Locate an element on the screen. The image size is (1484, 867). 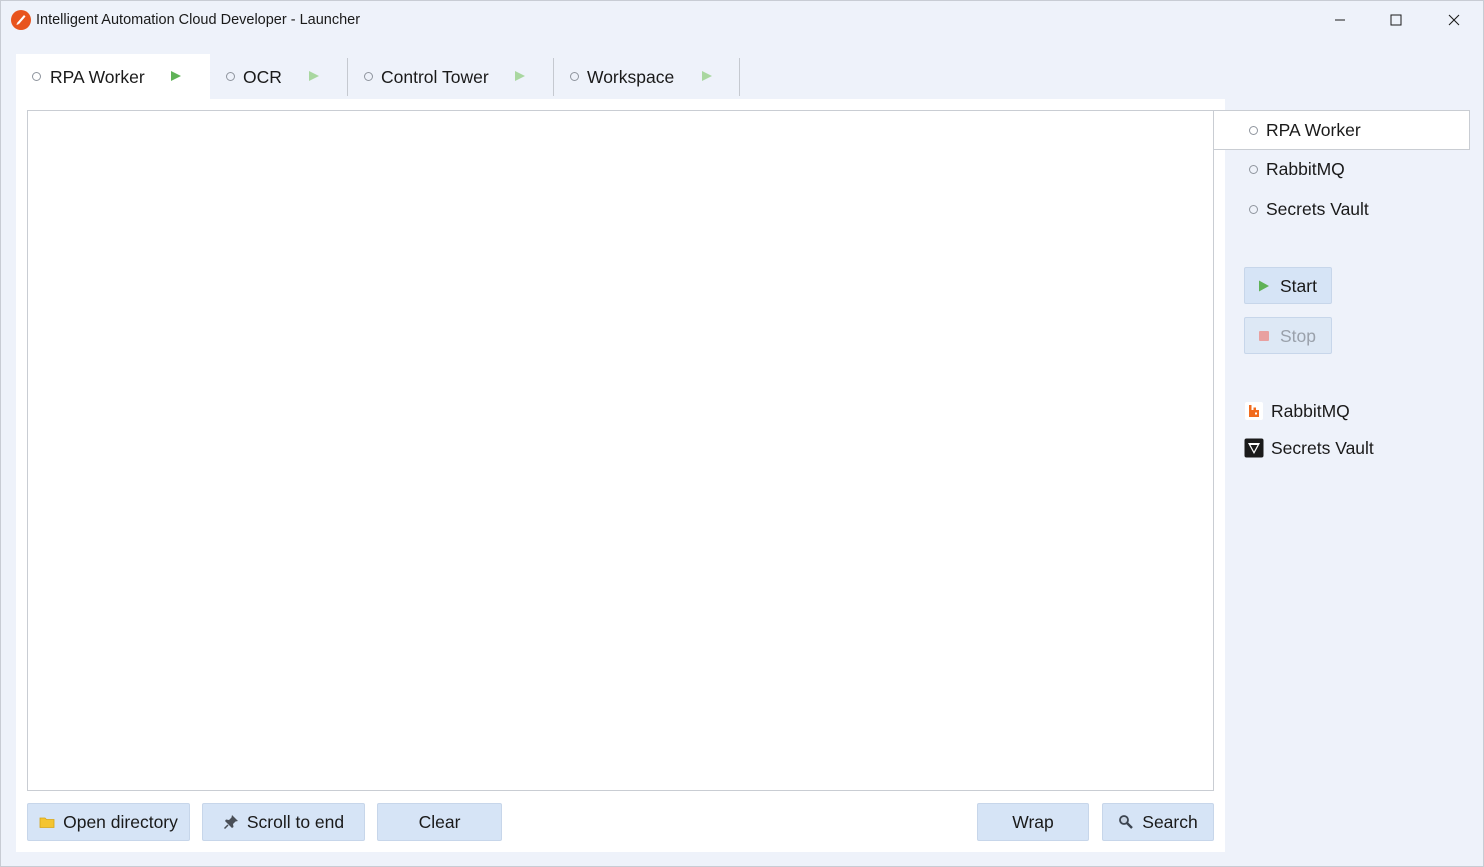
maximize-icon is located at coordinates (1396, 20).